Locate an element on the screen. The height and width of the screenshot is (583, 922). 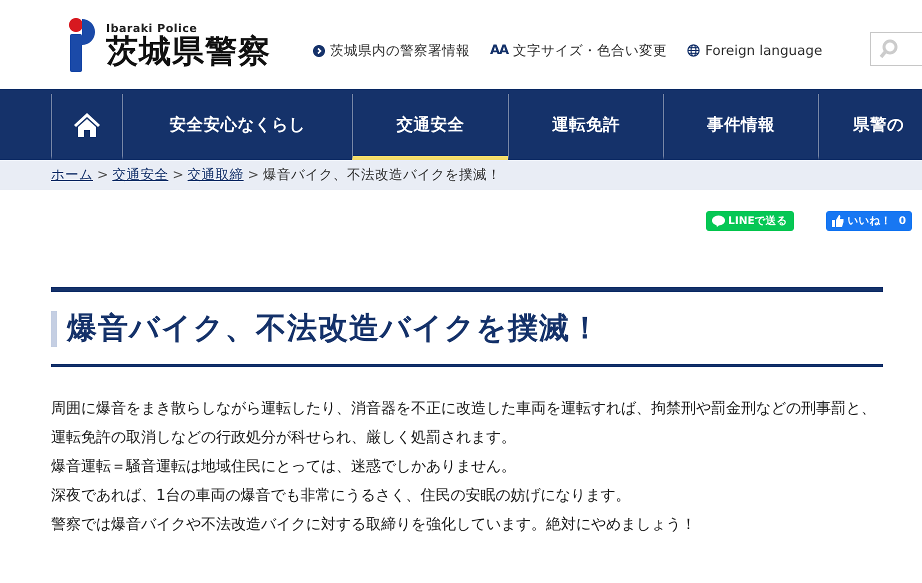
thumbs-up-icon is located at coordinates (838, 221).